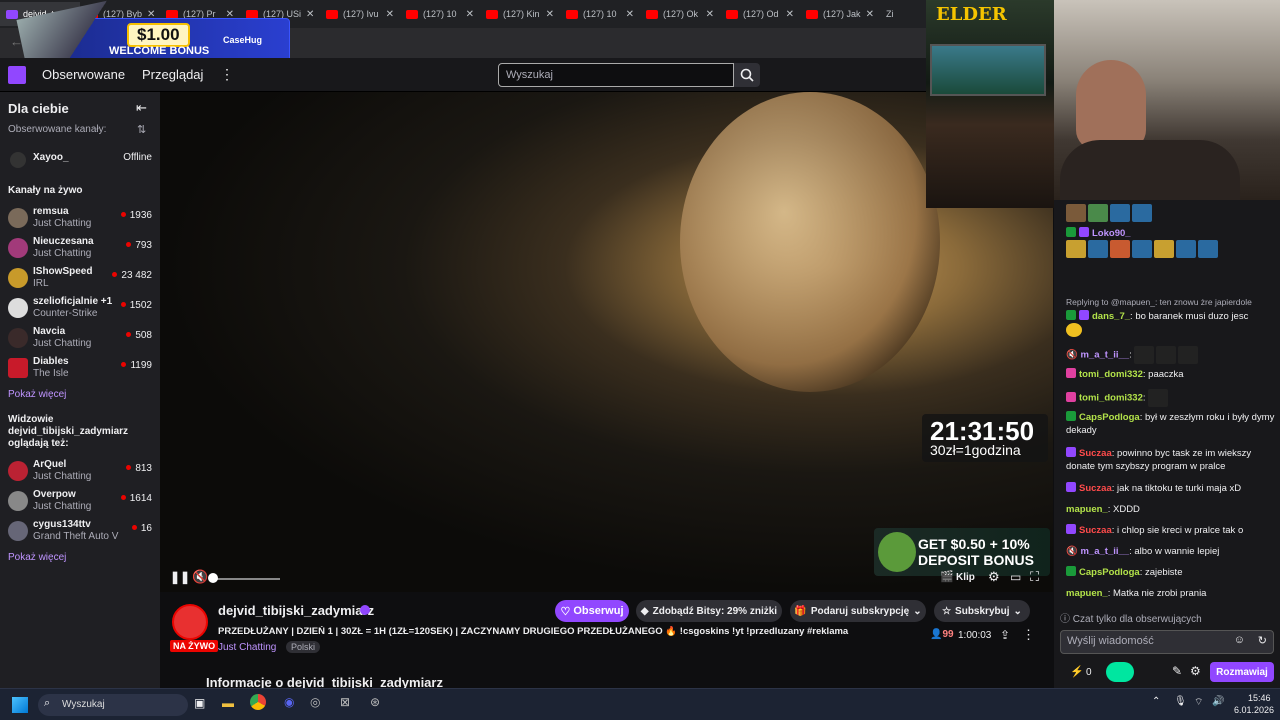 This screenshot has height=720, width=1280. I want to click on channel-points-icon: ⚡, so click(1077, 671).